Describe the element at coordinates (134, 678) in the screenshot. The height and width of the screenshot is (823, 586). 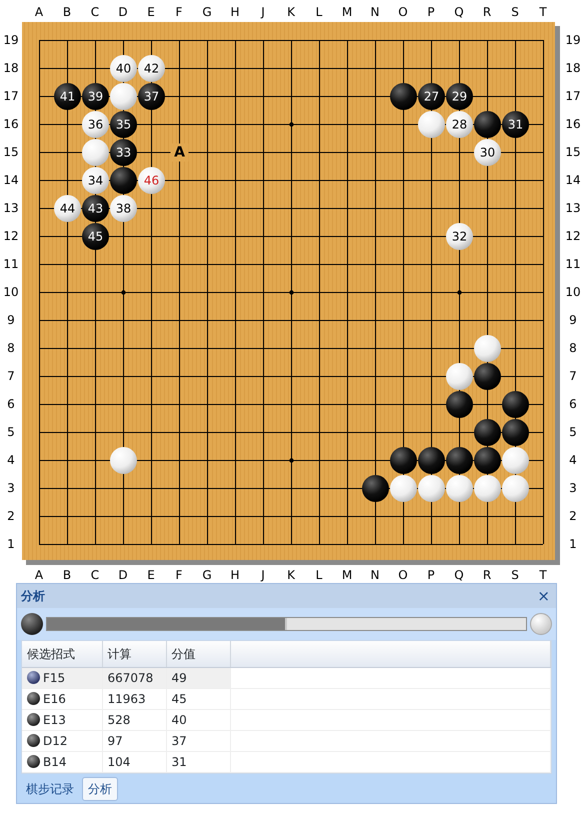
I see `count-cell: 667078` at that location.